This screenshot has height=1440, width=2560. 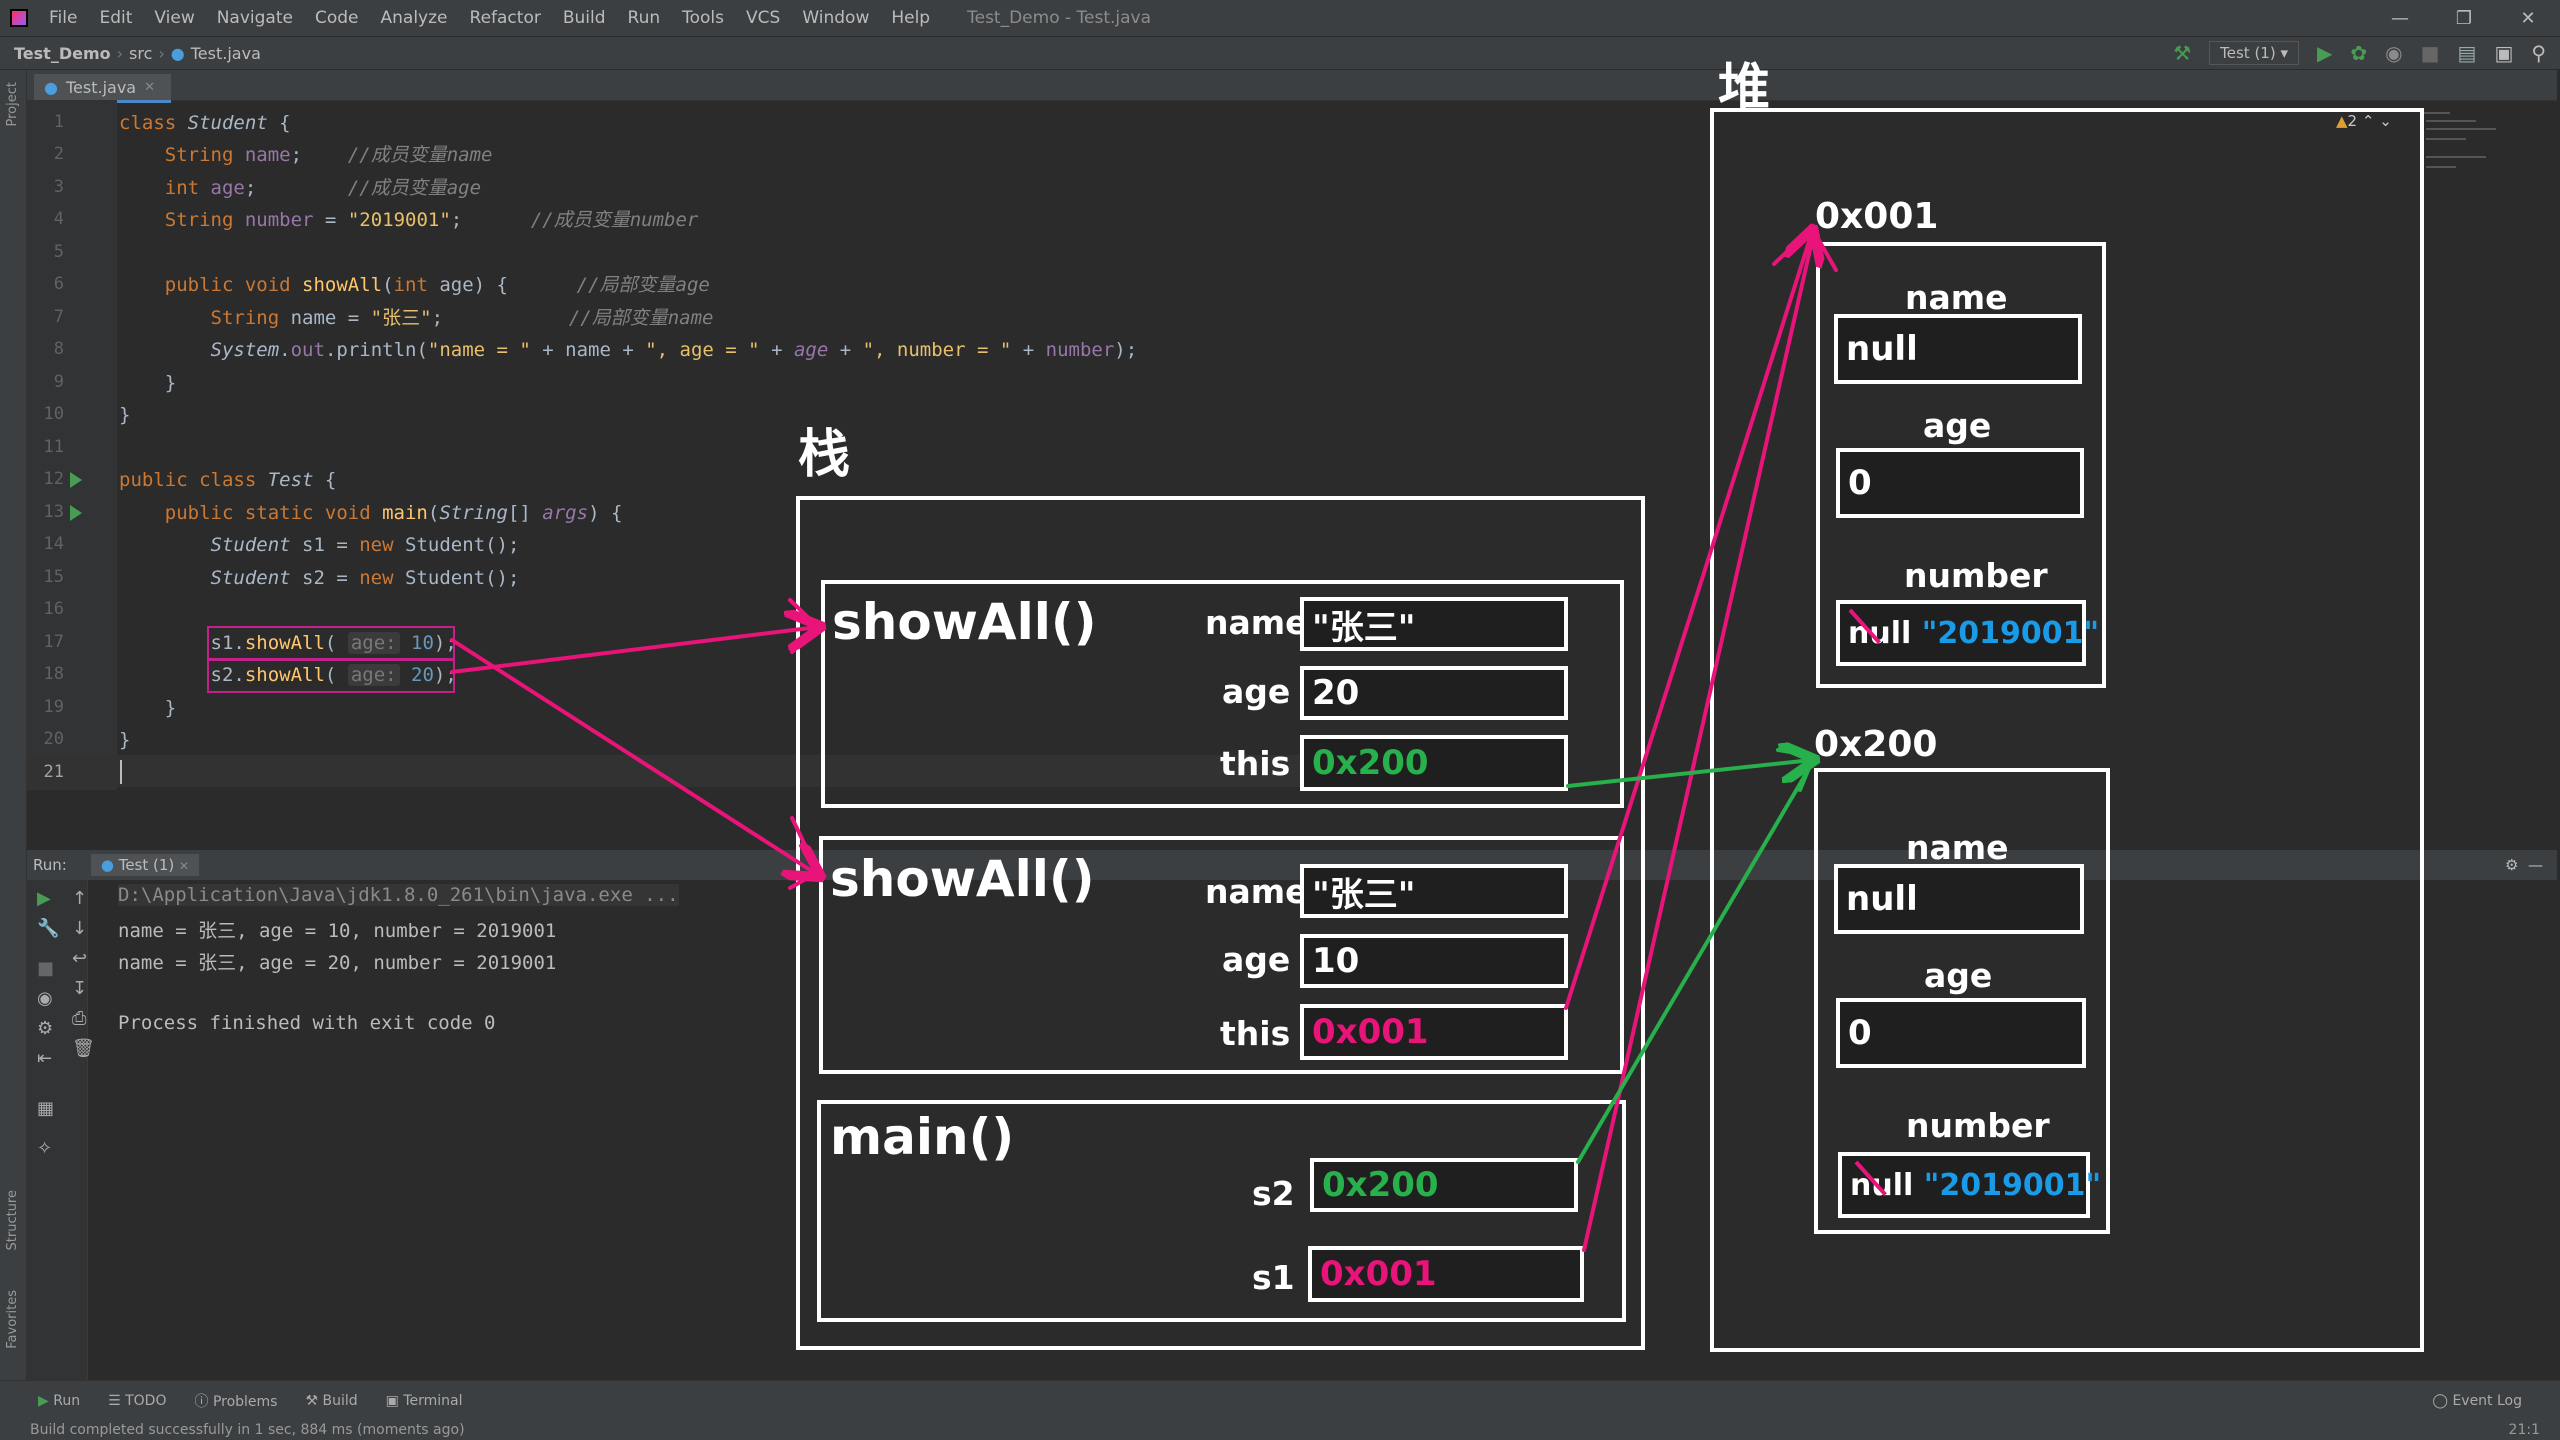 What do you see at coordinates (48, 928) in the screenshot?
I see `wrench-icon: 🔧` at bounding box center [48, 928].